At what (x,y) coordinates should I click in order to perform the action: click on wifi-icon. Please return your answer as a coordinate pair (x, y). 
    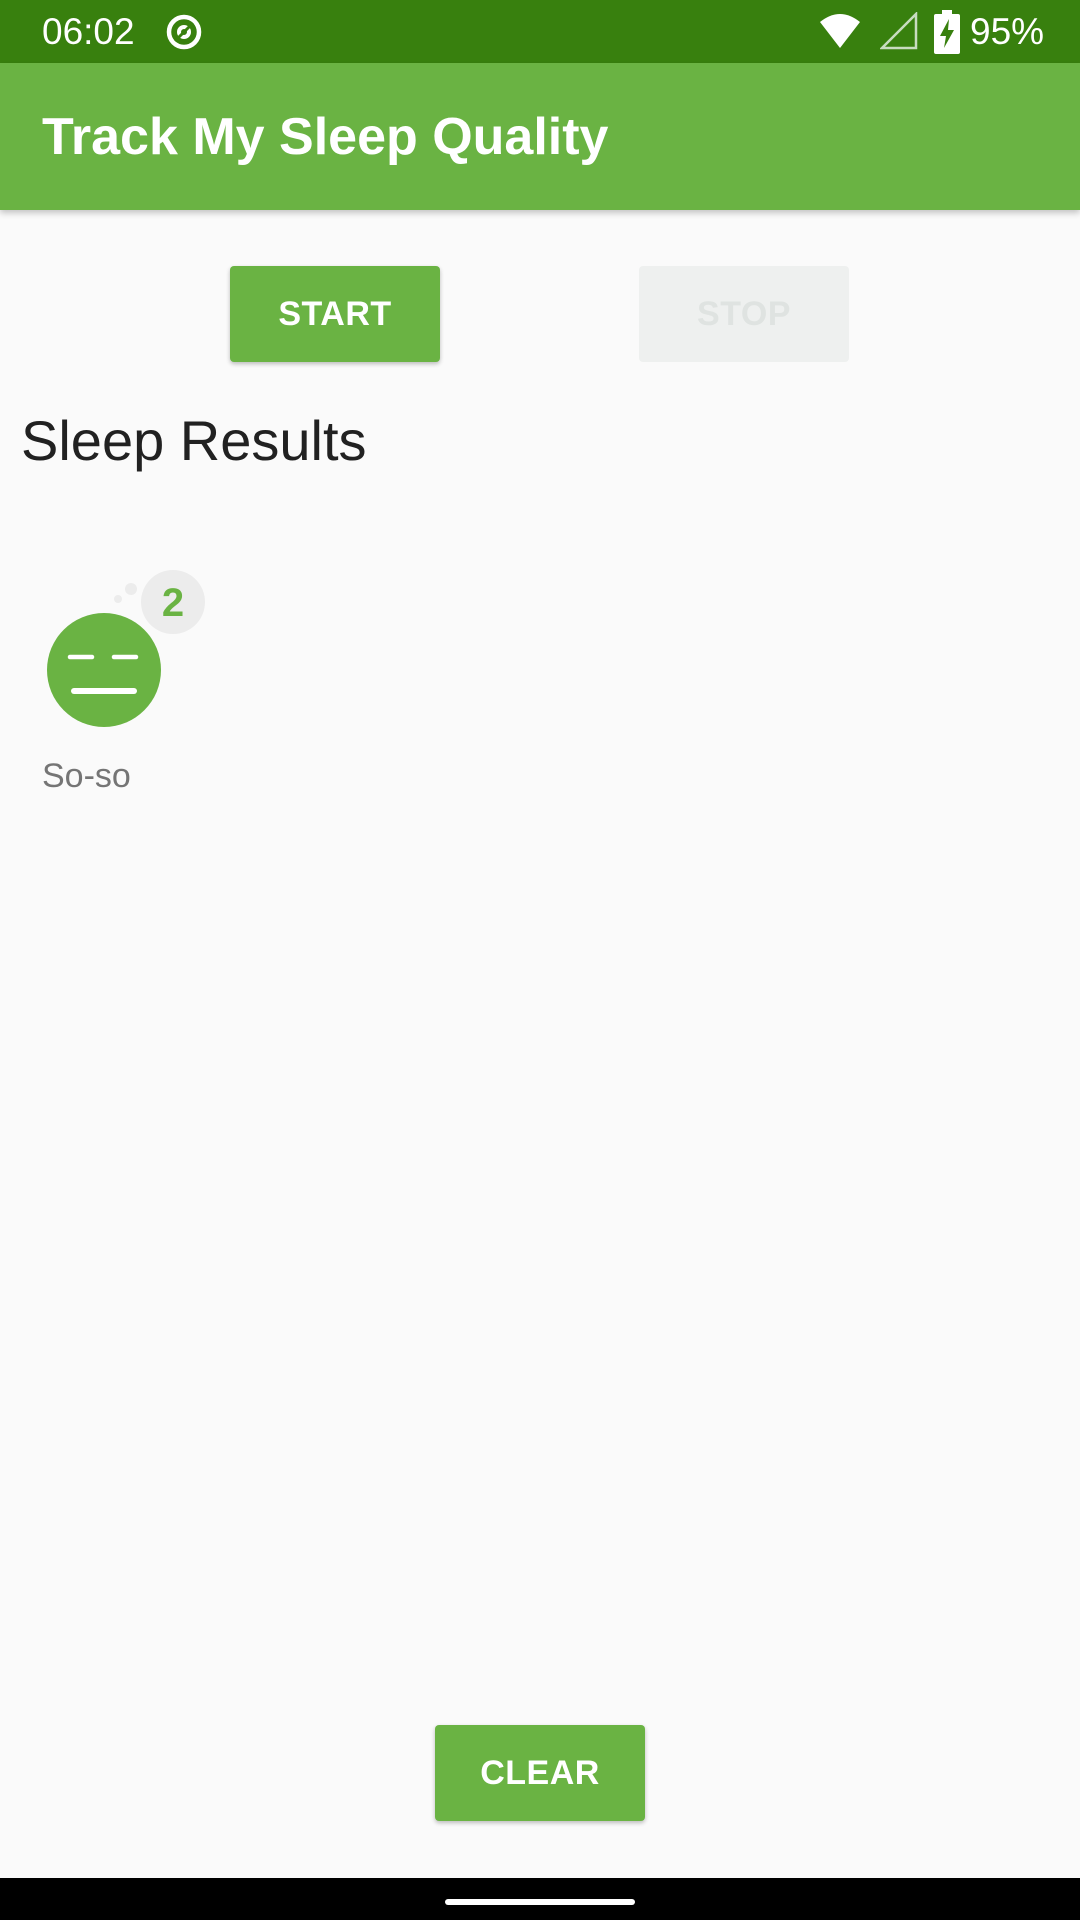
    Looking at the image, I should click on (840, 31).